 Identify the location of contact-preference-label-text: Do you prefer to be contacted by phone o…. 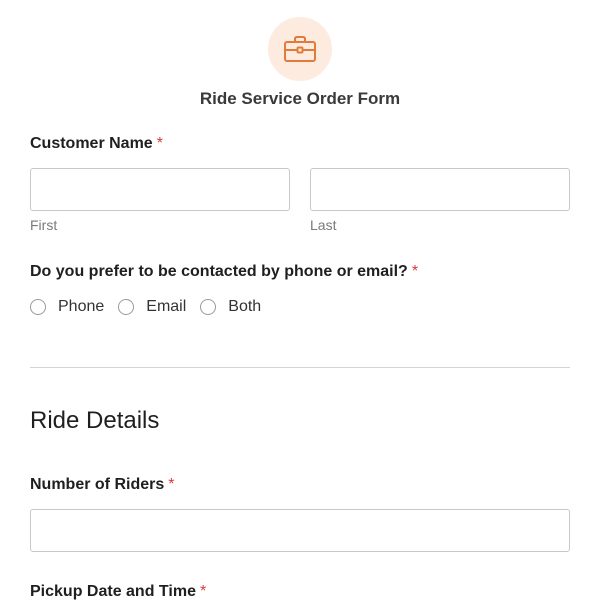
(219, 271).